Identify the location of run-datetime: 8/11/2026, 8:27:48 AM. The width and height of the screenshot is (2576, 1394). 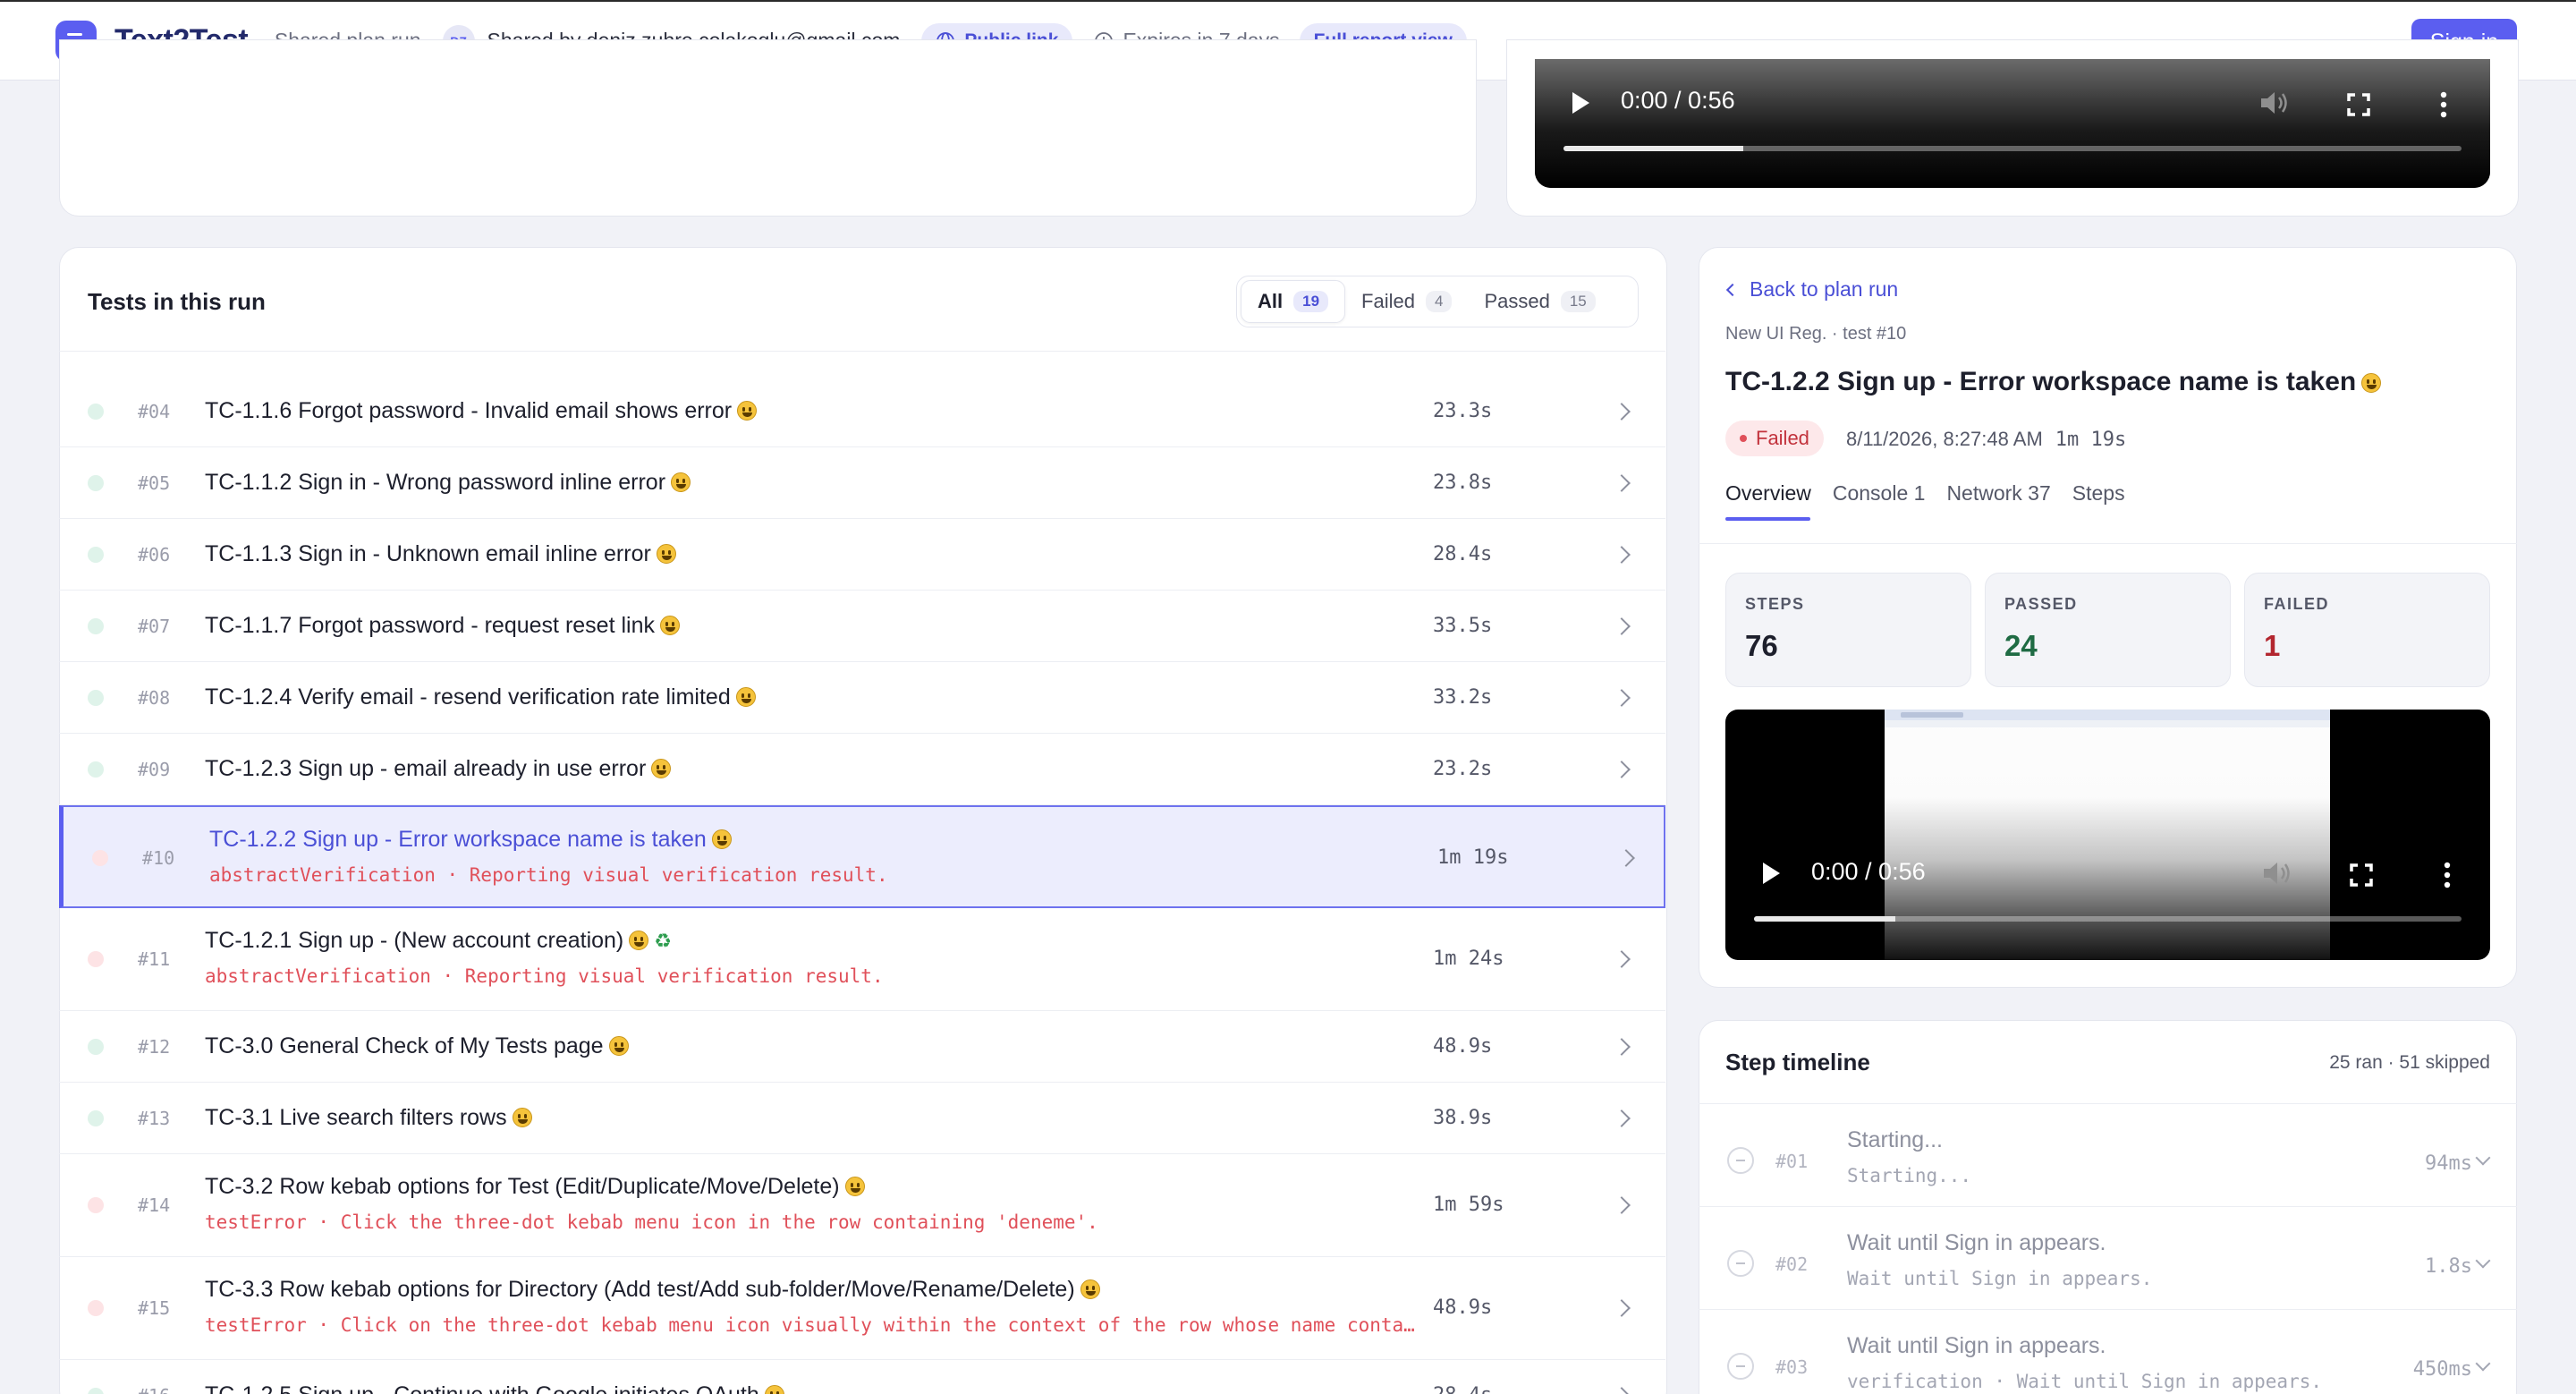
(1944, 439).